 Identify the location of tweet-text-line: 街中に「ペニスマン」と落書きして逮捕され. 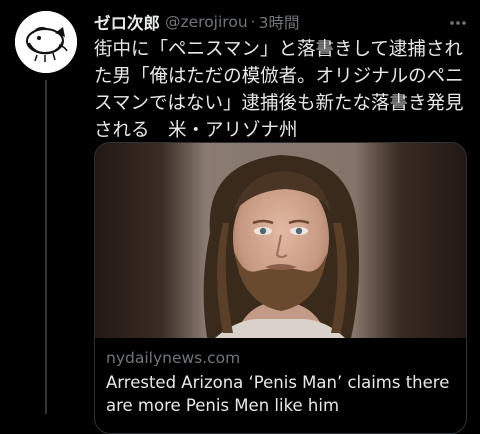
(278, 49).